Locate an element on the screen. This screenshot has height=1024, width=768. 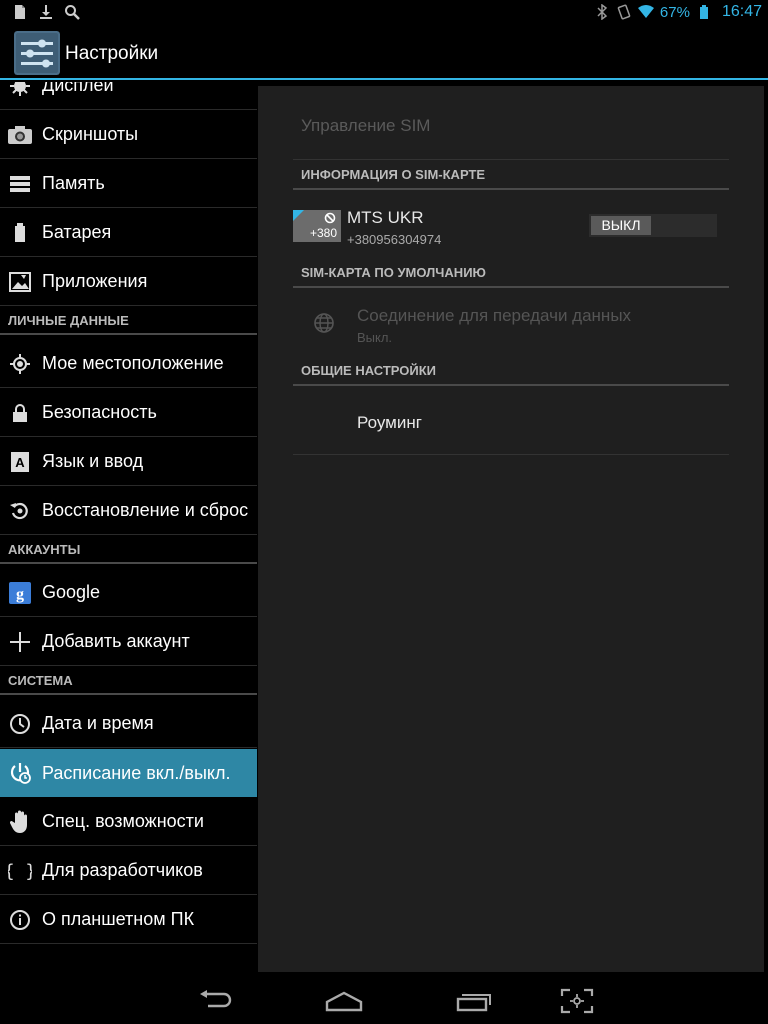
storage-icon is located at coordinates (20, 184).